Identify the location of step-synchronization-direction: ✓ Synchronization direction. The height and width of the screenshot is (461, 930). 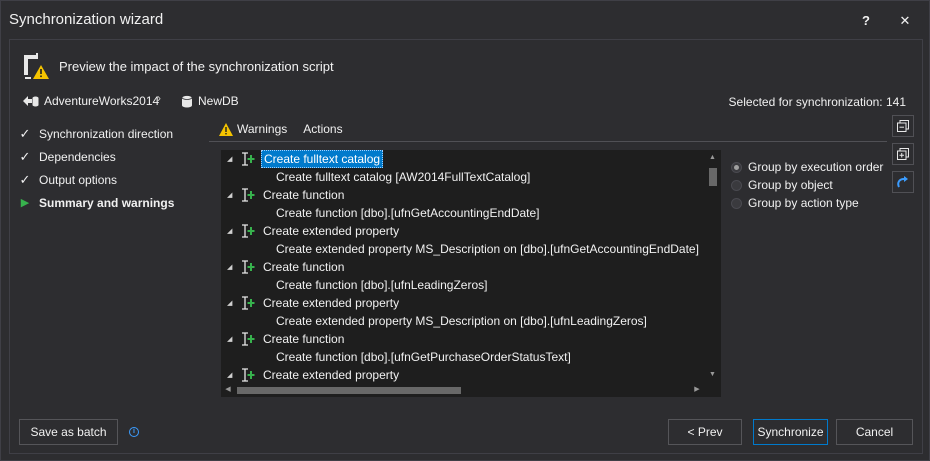
(96, 133).